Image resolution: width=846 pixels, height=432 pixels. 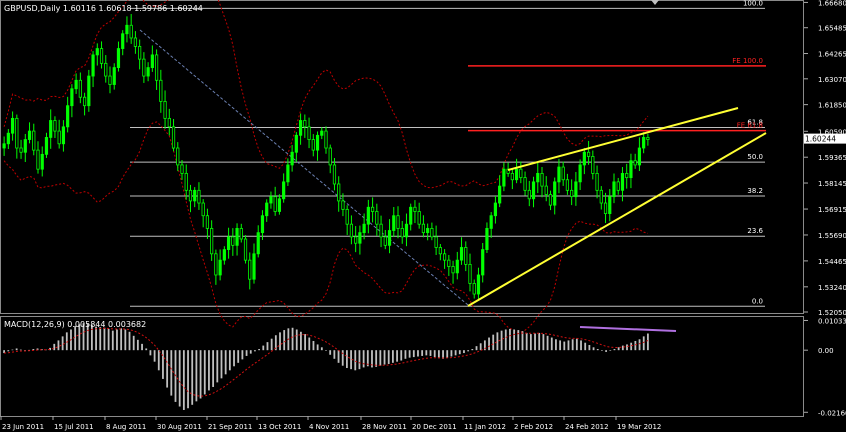 I want to click on price-tick-label: 1.63070, so click(x=832, y=80).